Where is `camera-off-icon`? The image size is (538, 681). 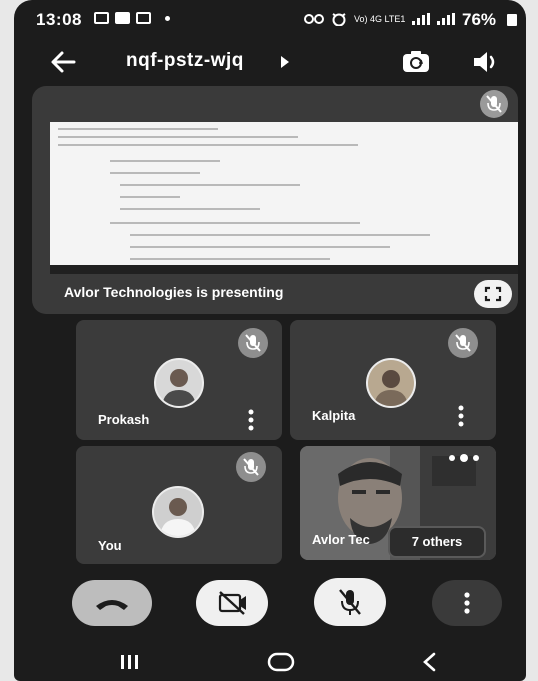 camera-off-icon is located at coordinates (232, 603).